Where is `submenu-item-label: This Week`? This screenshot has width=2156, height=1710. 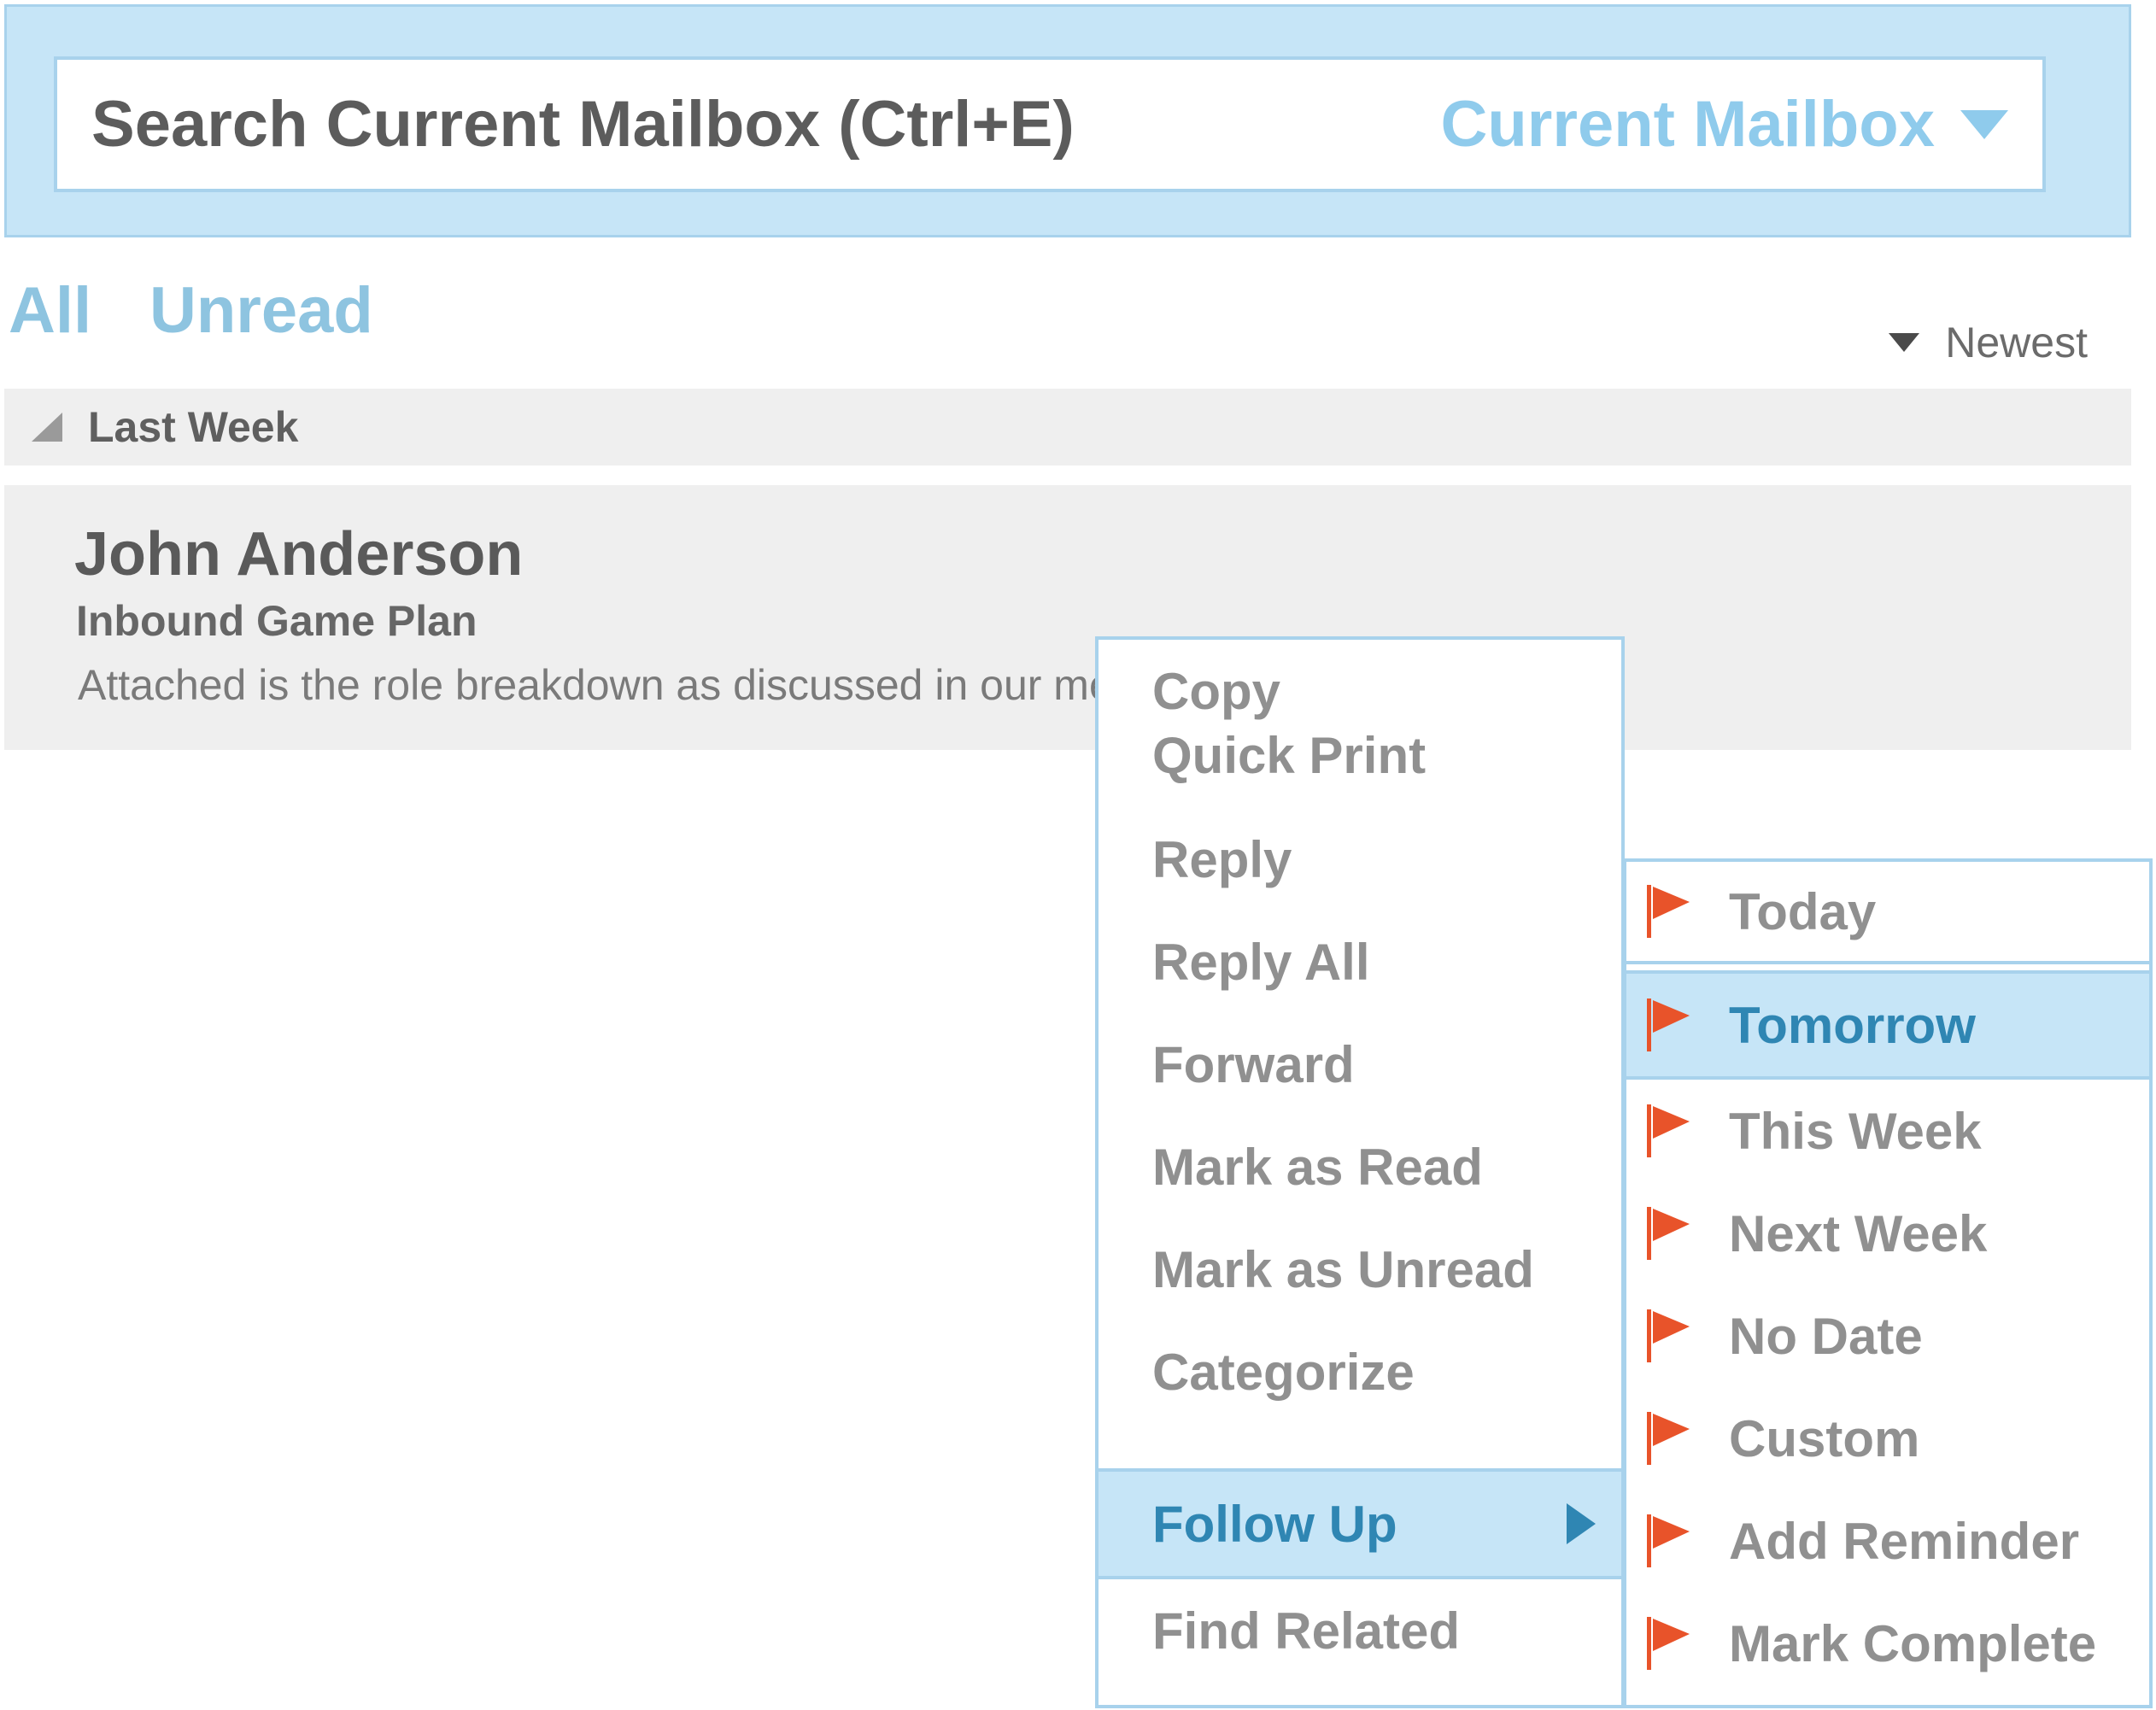 submenu-item-label: This Week is located at coordinates (1856, 1131).